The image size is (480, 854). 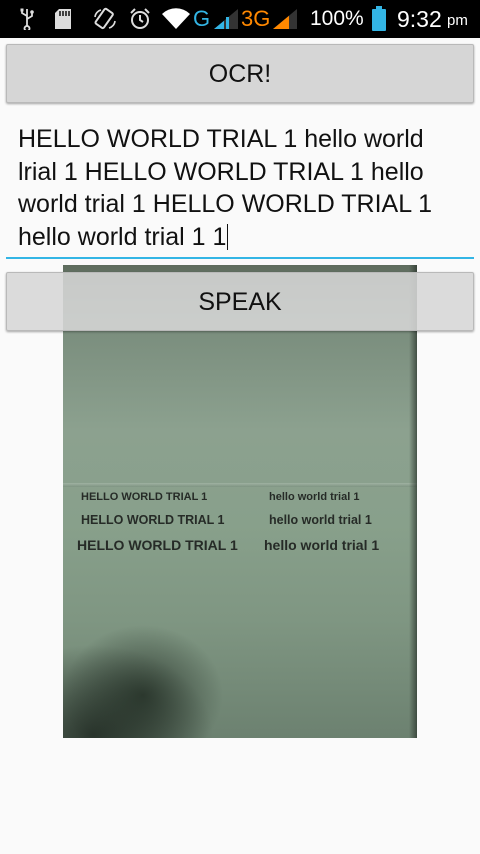 What do you see at coordinates (228, 236) in the screenshot?
I see `text-cursor` at bounding box center [228, 236].